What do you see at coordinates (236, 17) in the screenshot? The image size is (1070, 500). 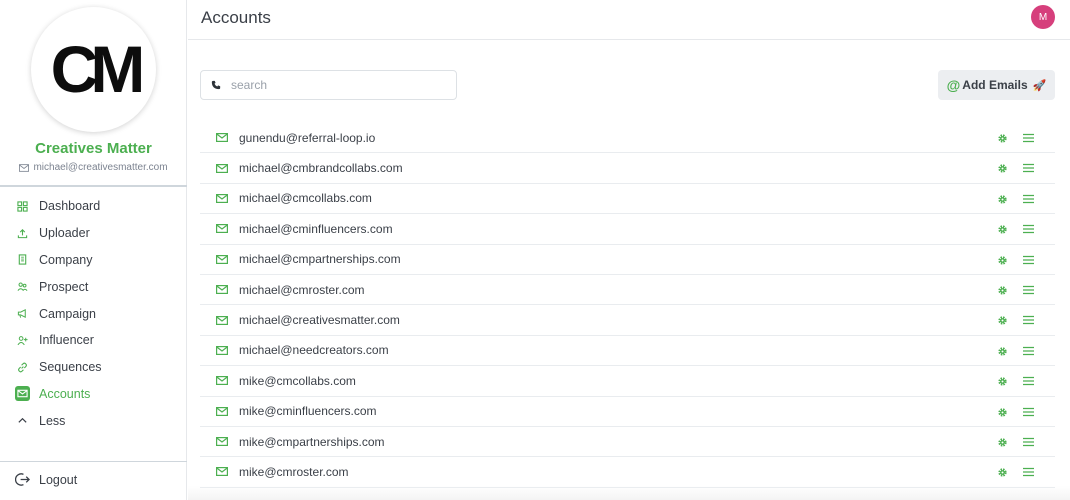 I see `page-title: Accounts` at bounding box center [236, 17].